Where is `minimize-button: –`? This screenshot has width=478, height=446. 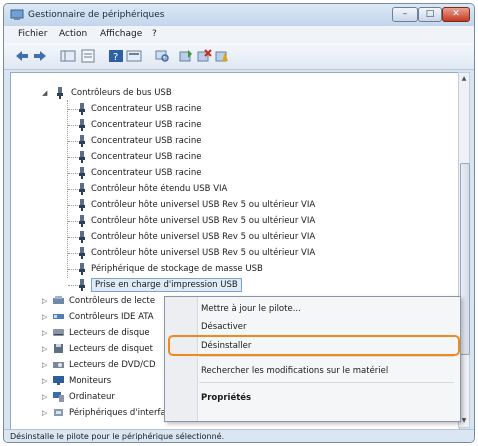 minimize-button: – is located at coordinates (405, 14).